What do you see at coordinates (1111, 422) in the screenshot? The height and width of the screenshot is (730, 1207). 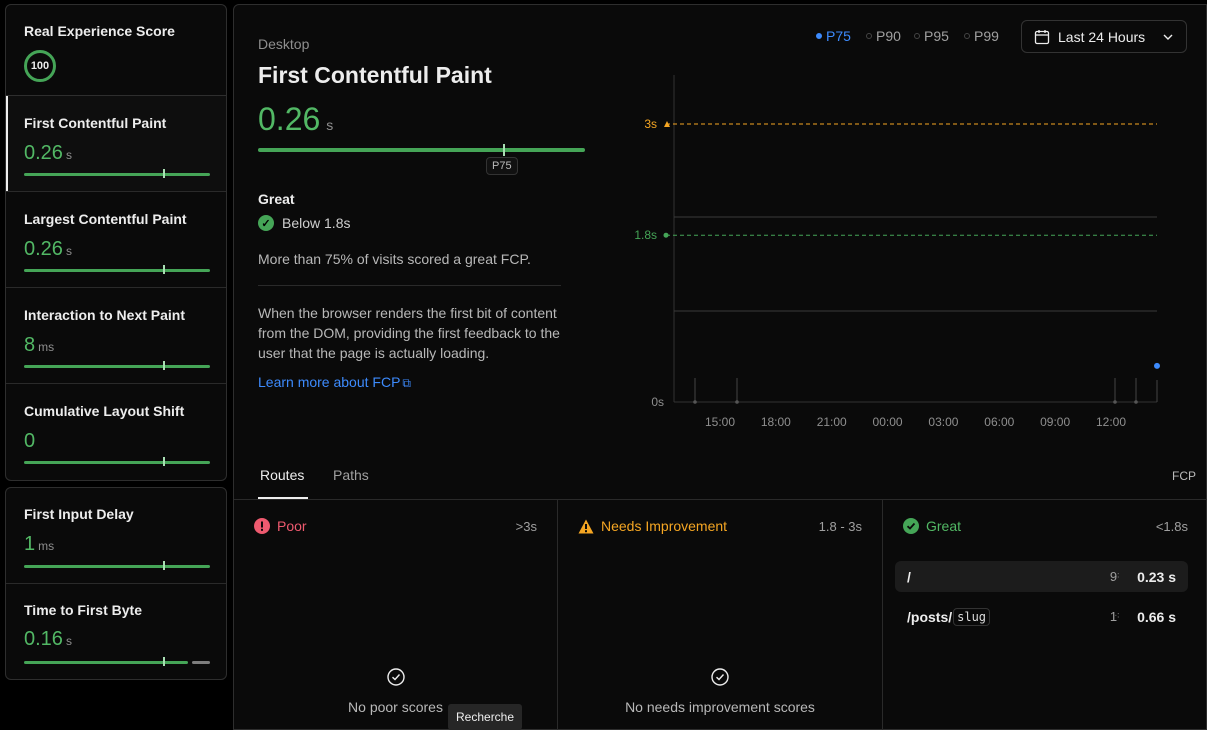 I see `x-tick-label: 12:00` at bounding box center [1111, 422].